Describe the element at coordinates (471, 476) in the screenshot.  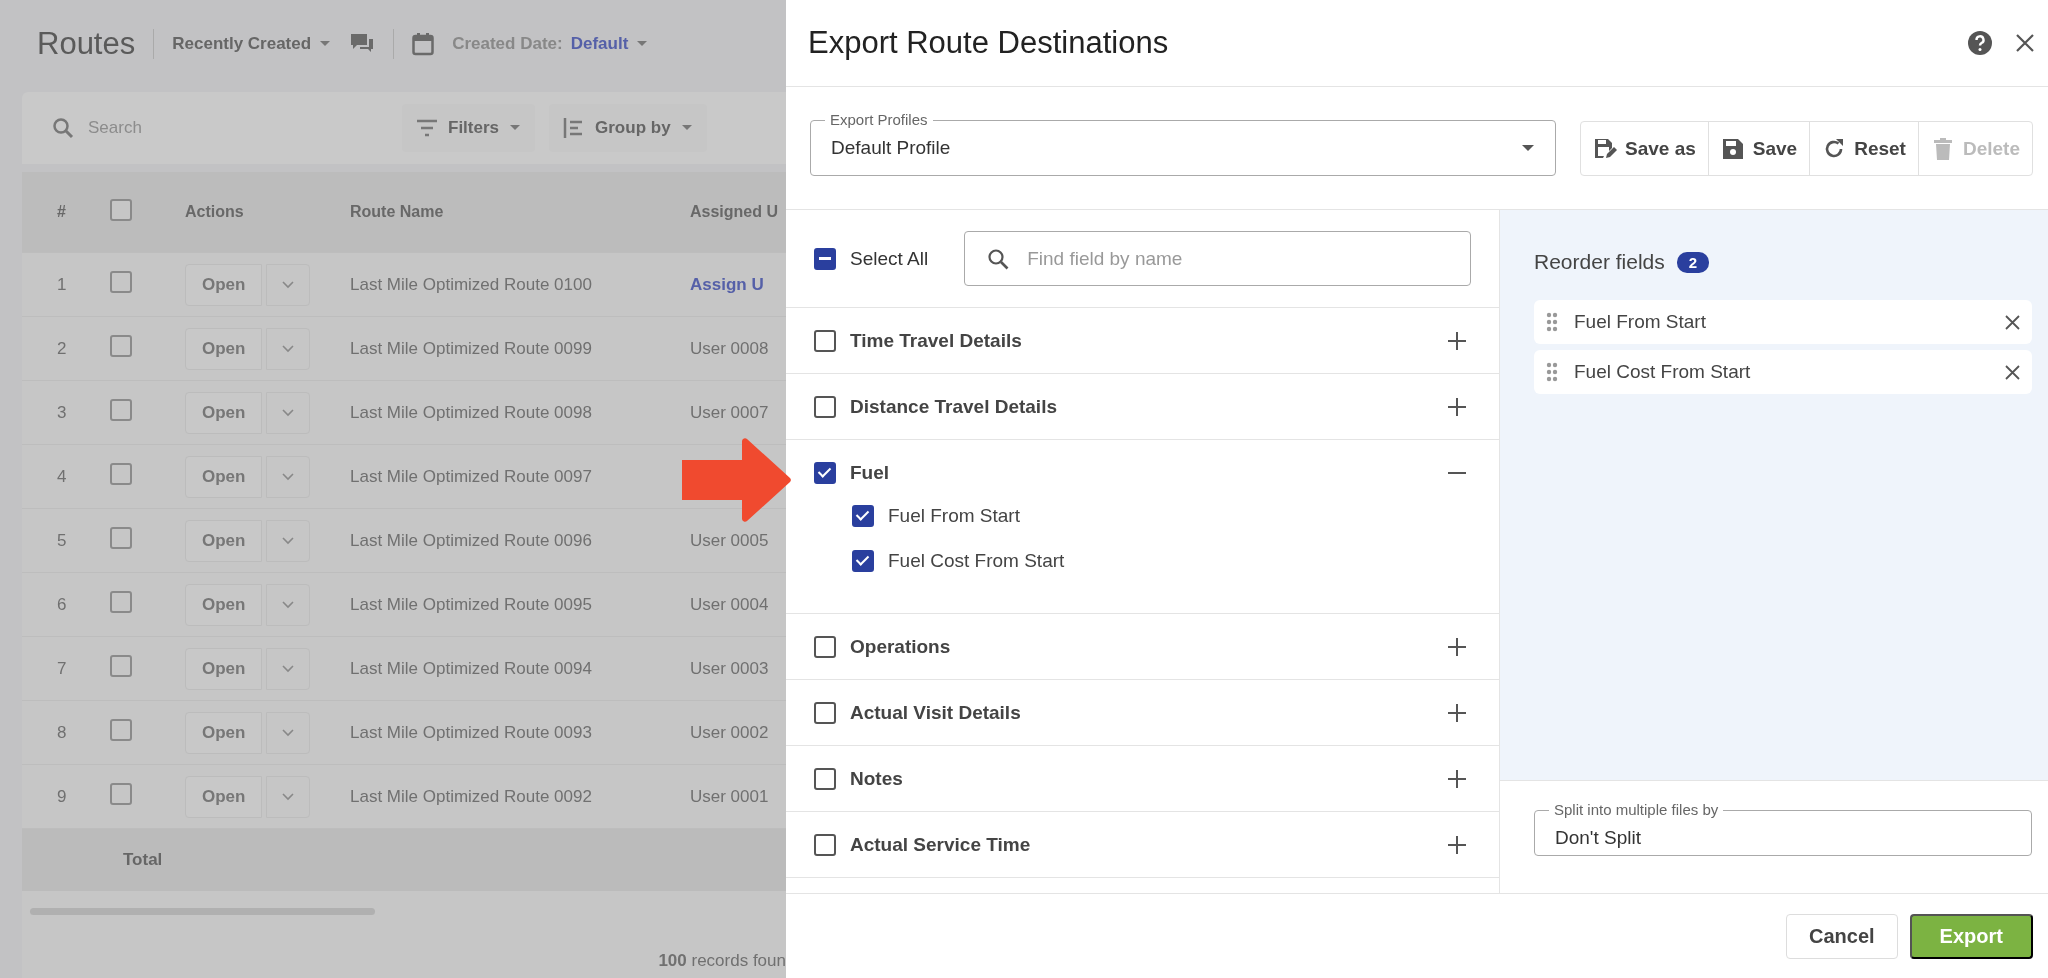
I see `table-cell-text: Last Mile Optimized Route 0097` at that location.